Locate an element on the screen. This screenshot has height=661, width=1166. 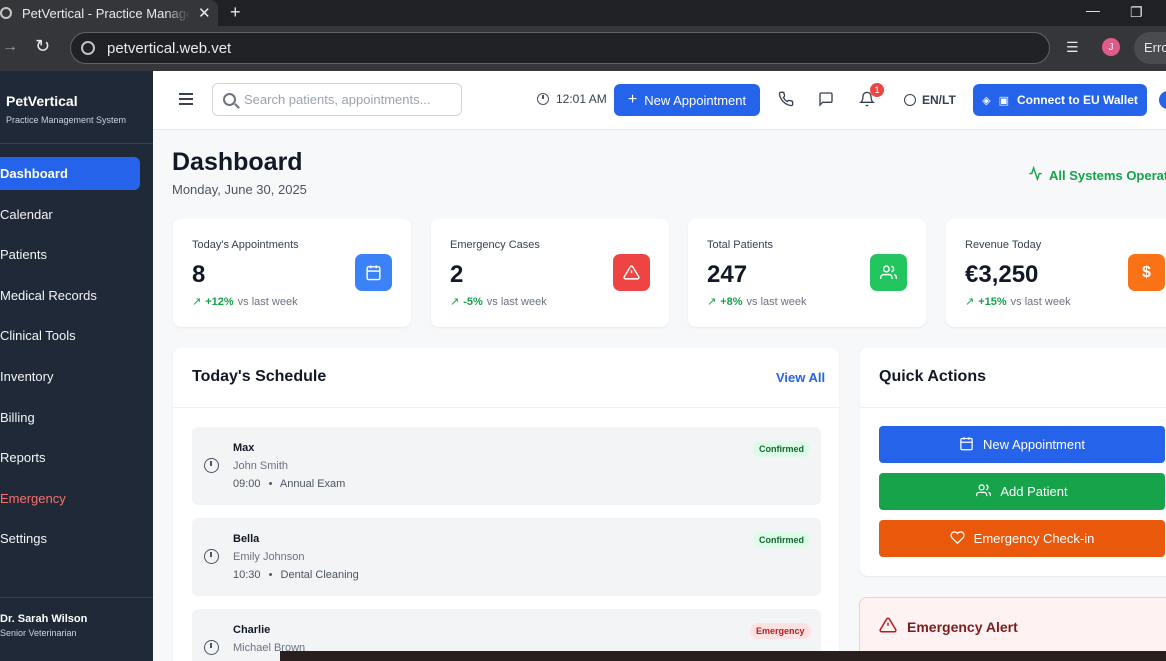
wallet-label: Connect to EU Wallet is located at coordinates (1077, 100).